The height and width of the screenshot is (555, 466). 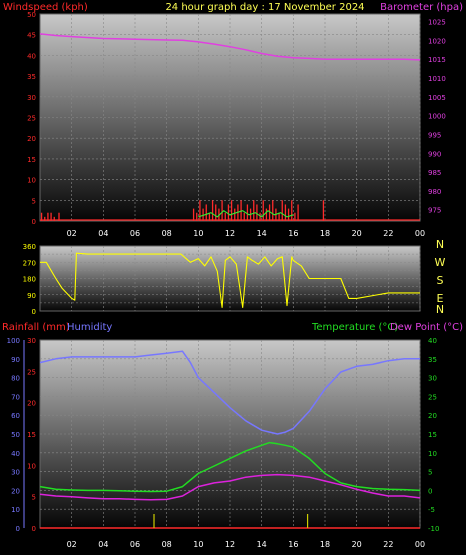 What do you see at coordinates (34, 529) in the screenshot?
I see `rainfall-tick-label: 0` at bounding box center [34, 529].